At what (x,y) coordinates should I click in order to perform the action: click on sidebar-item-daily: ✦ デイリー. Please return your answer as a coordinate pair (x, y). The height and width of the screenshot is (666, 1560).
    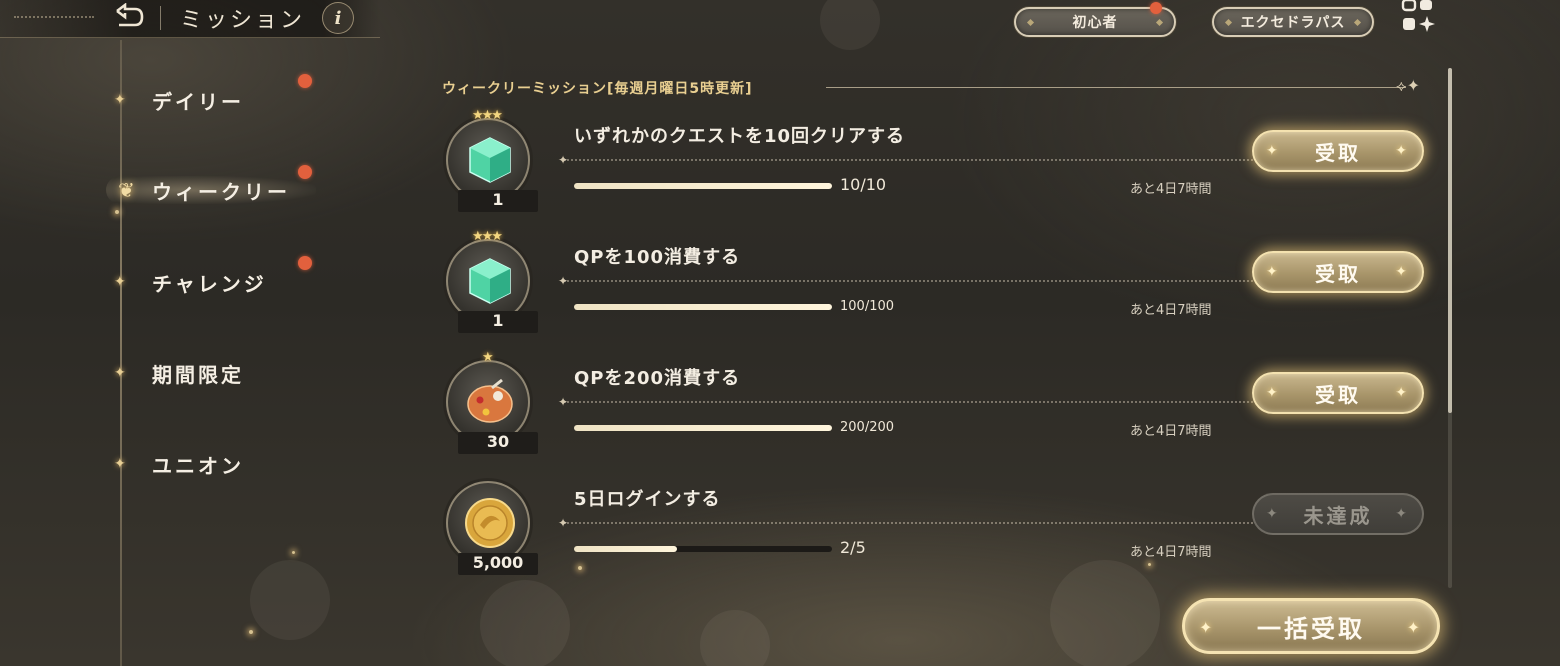
    Looking at the image, I should click on (210, 100).